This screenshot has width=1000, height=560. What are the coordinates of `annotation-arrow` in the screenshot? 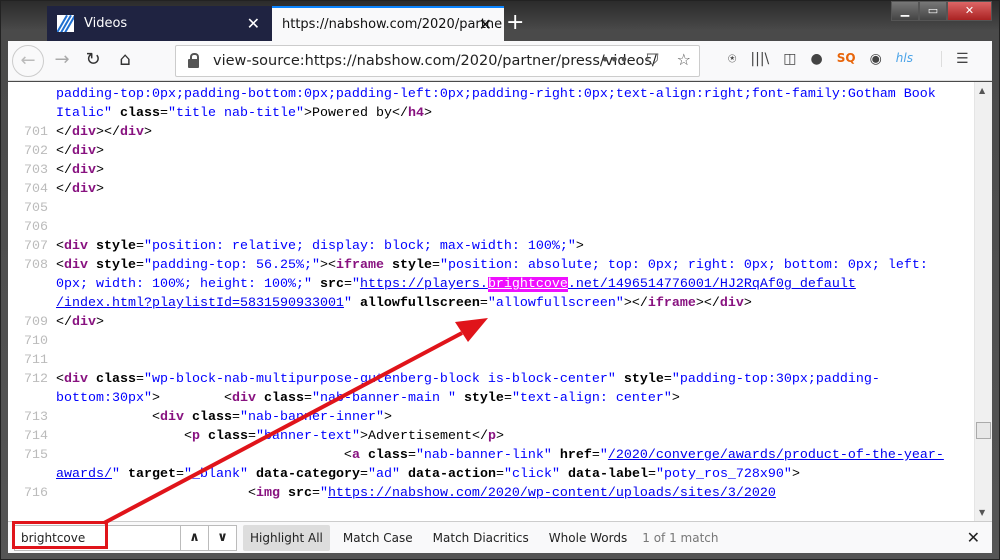 It's located at (295, 421).